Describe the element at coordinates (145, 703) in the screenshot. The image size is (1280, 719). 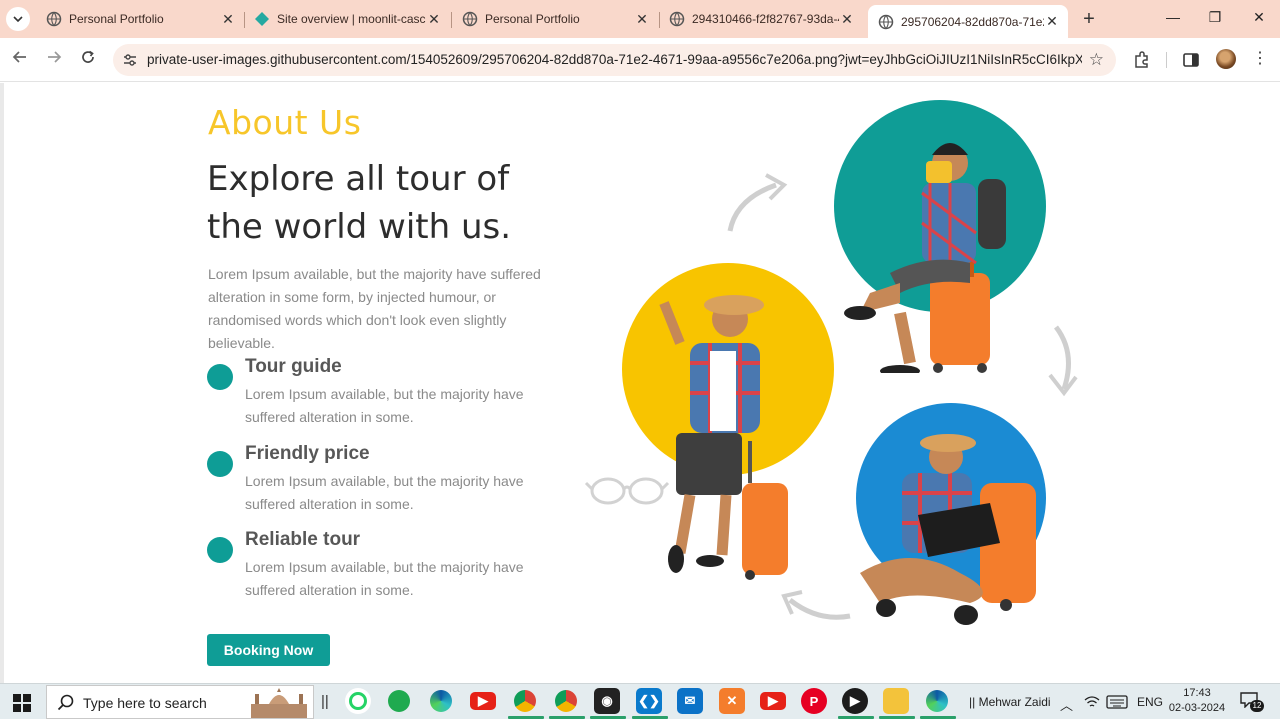
I see `search-placeholder: Type here to search` at that location.